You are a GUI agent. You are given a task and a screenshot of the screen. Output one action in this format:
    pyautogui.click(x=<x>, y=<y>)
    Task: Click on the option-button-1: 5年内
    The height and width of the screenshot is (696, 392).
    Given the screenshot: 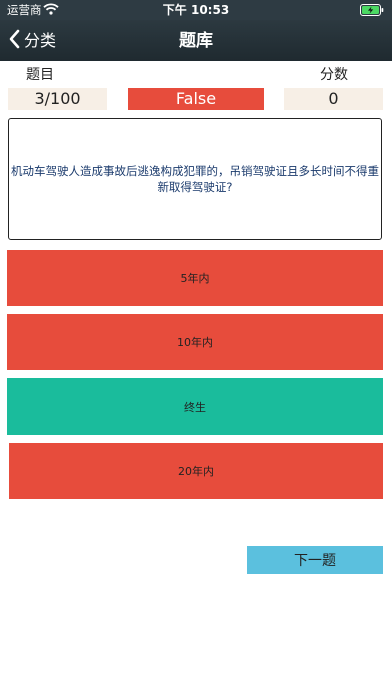 What is the action you would take?
    pyautogui.click(x=195, y=278)
    